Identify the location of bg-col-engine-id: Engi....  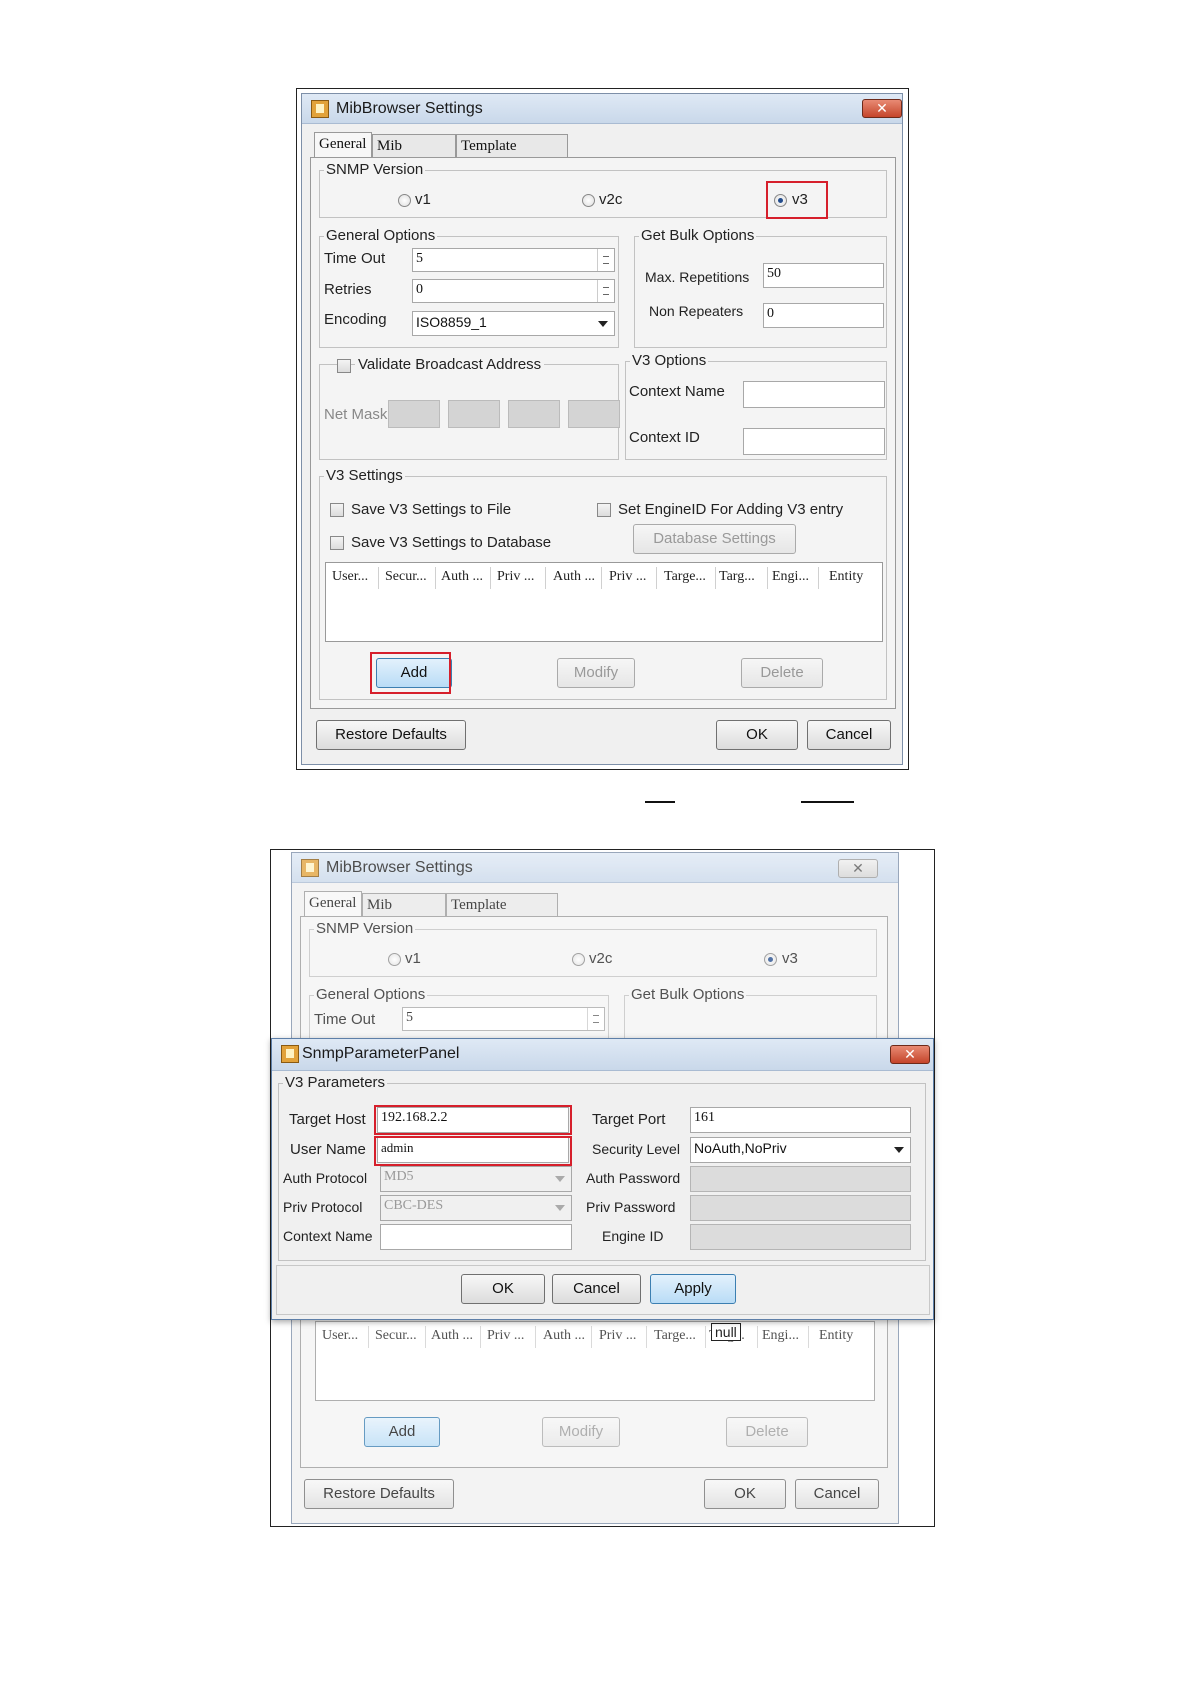
(780, 1336).